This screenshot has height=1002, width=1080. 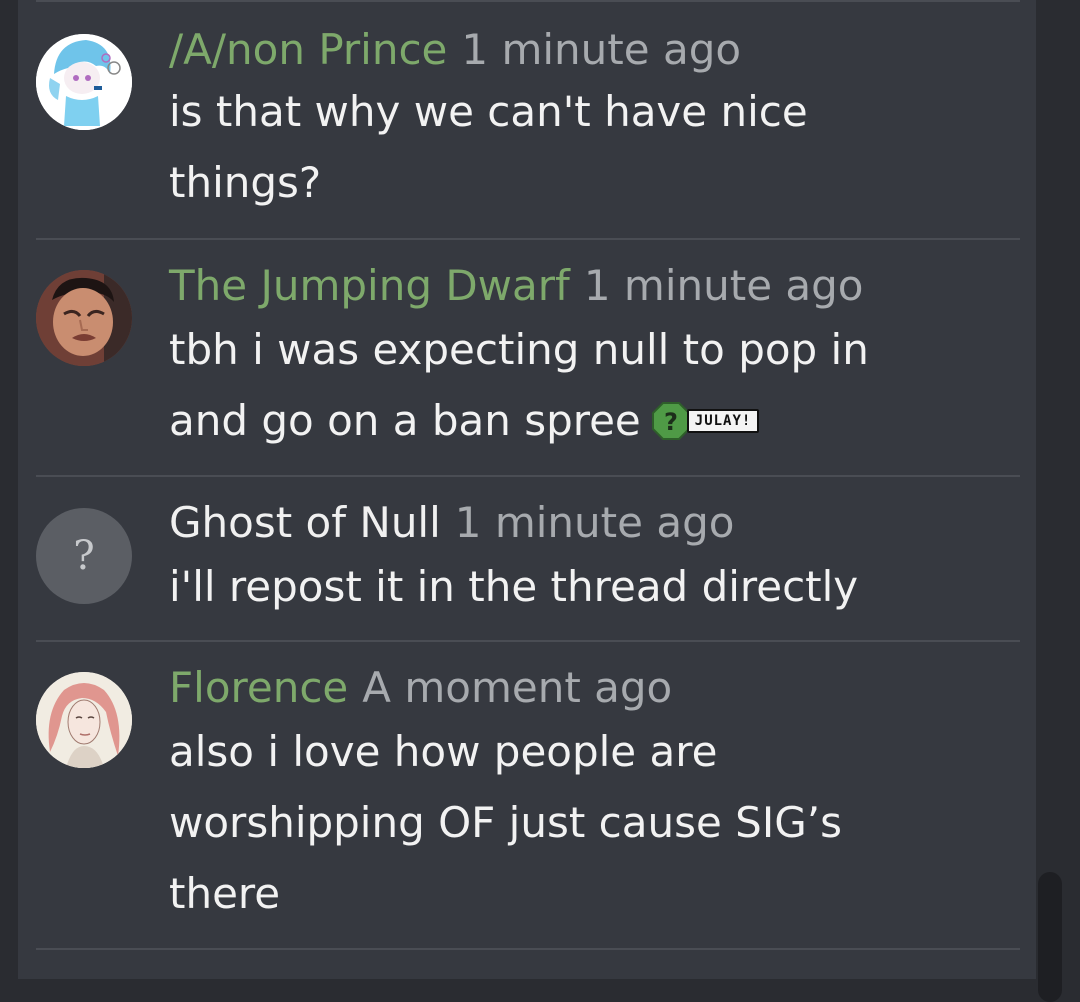 What do you see at coordinates (369, 285) in the screenshot?
I see `author-name: The Jumping Dwarf` at bounding box center [369, 285].